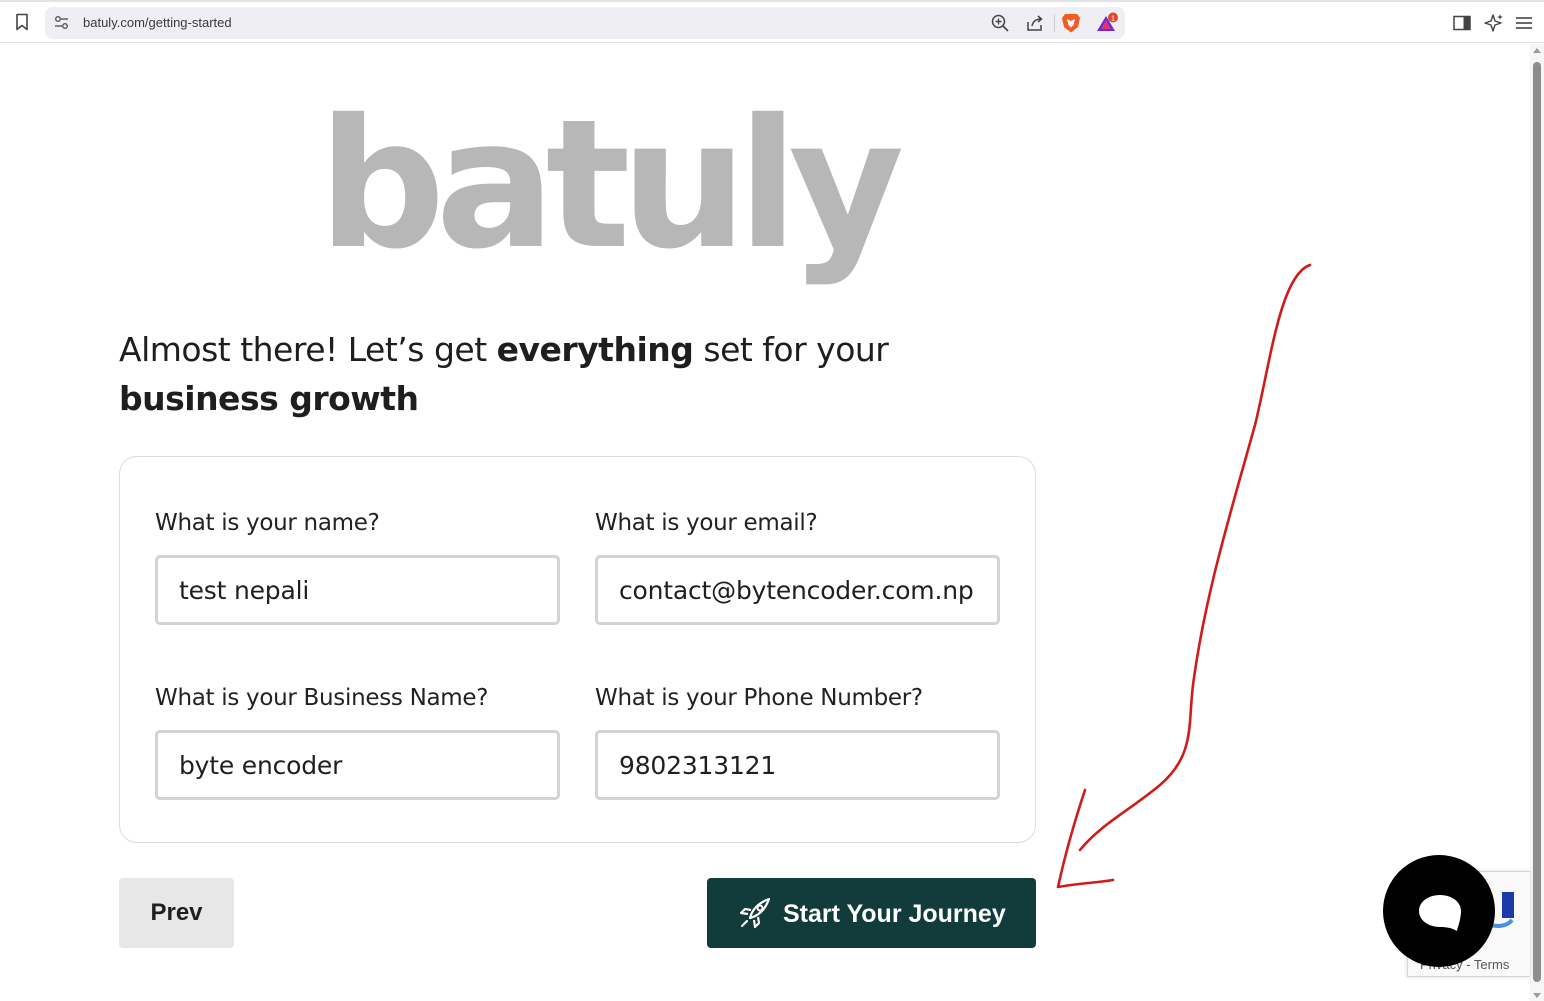 Image resolution: width=1544 pixels, height=1001 pixels. I want to click on business-name-label: What is your Business Name?, so click(322, 698).